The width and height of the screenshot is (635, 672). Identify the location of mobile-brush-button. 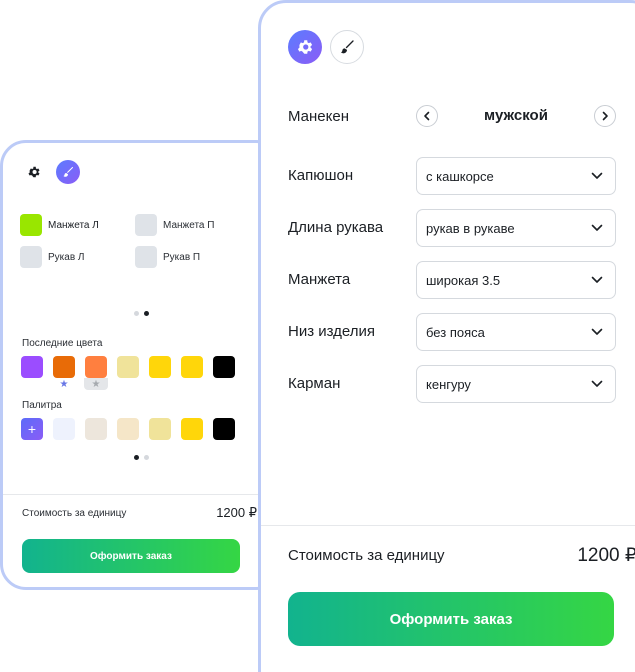
(68, 172).